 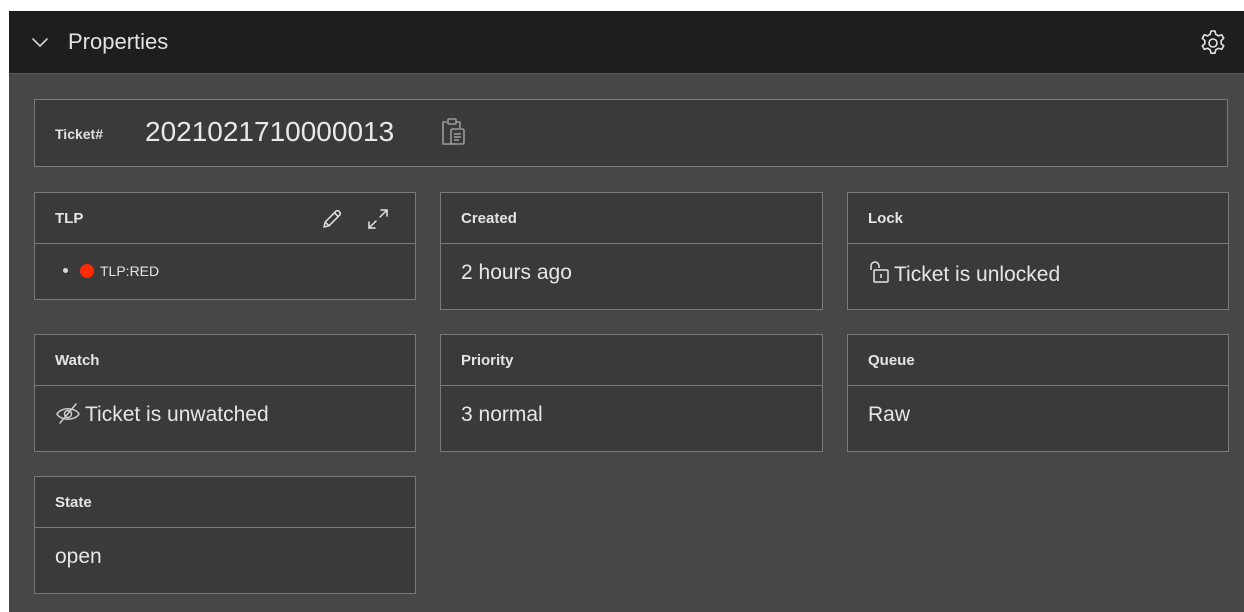 What do you see at coordinates (225, 393) in the screenshot?
I see `watch-card: Watch Ticket is unwatched` at bounding box center [225, 393].